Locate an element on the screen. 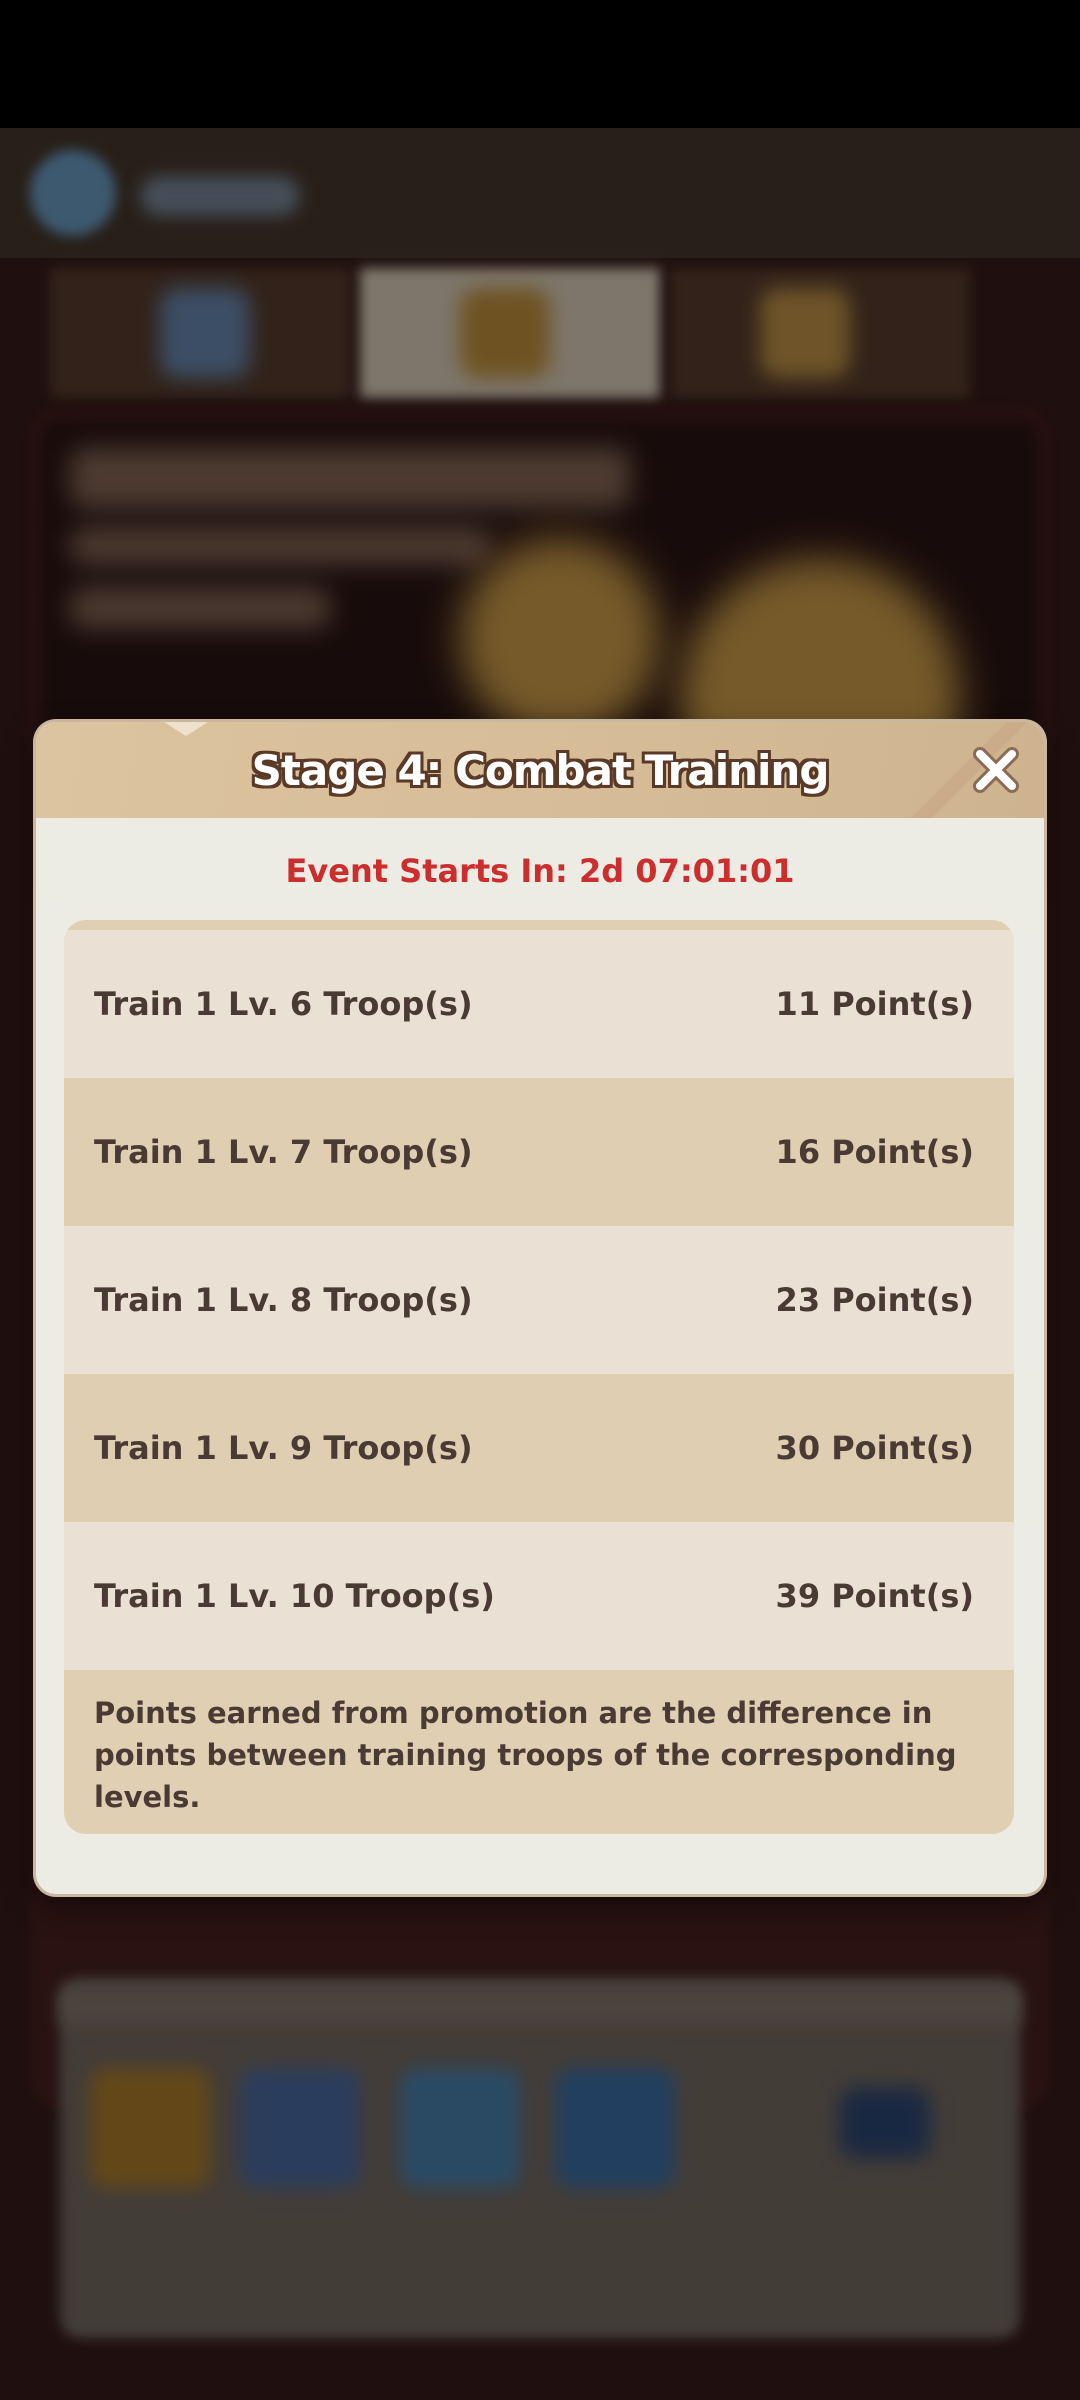 This screenshot has width=1080, height=2400. close-x-icon is located at coordinates (996, 770).